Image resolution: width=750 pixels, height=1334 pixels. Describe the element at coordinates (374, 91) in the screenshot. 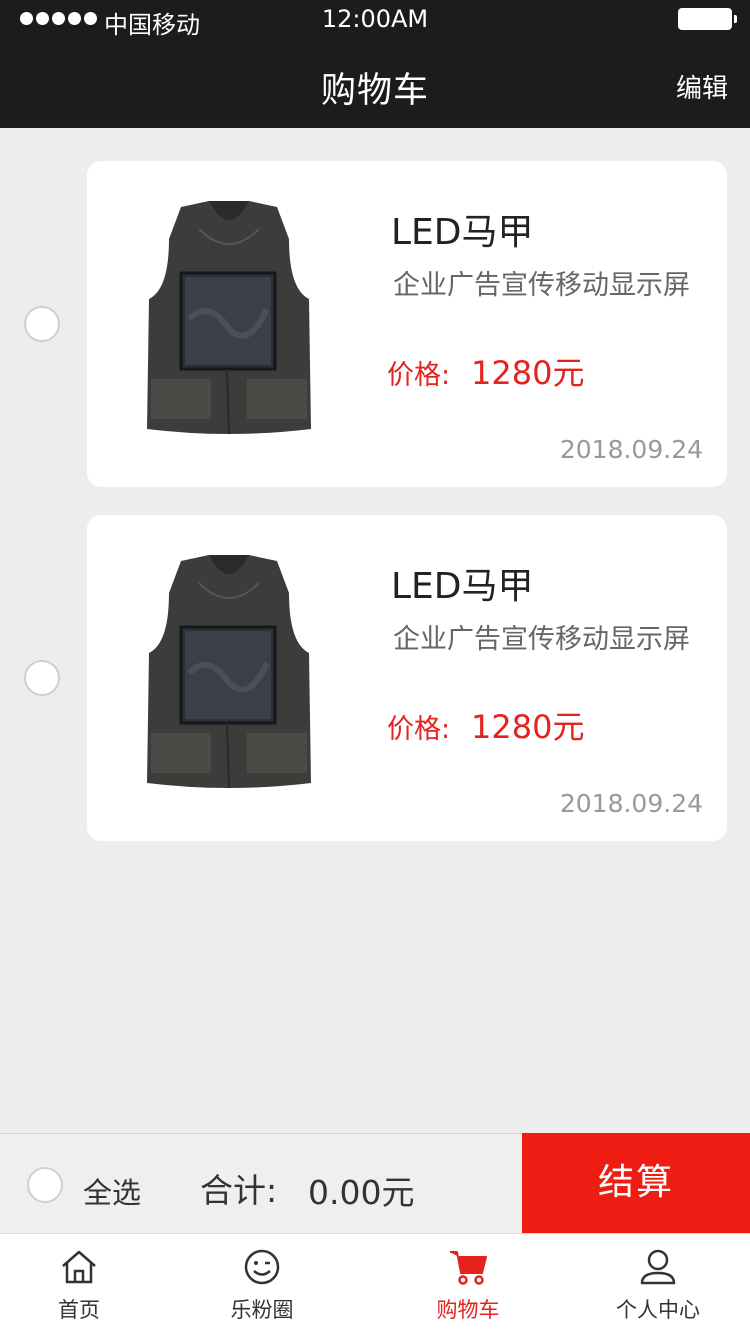

I see `page-title: 购物车` at that location.